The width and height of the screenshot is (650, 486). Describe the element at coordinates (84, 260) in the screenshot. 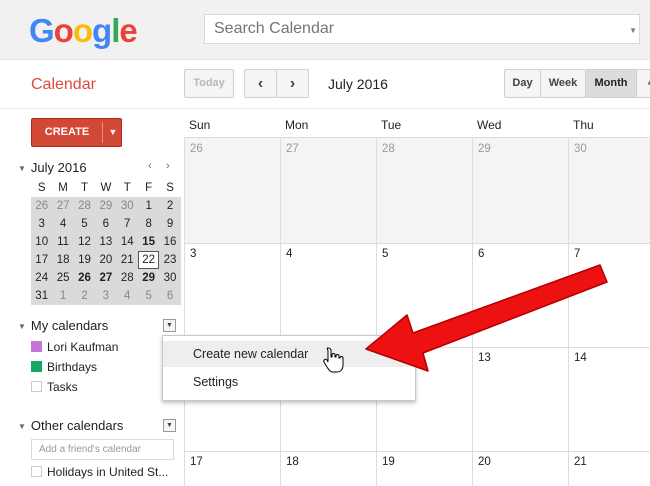

I see `mini-day-cell: 19` at that location.